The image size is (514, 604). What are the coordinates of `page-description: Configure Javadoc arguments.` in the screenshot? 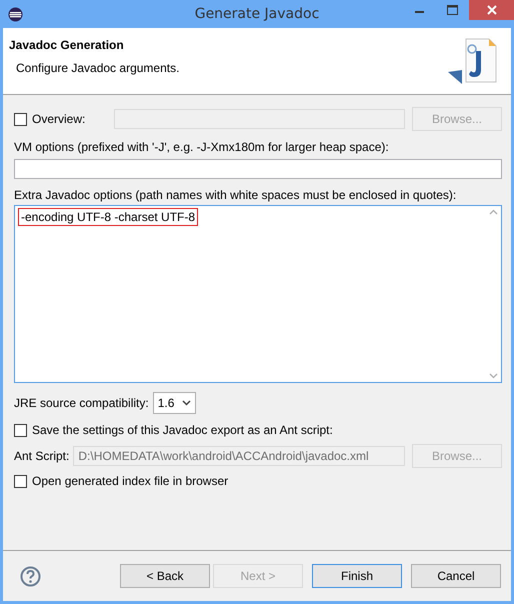 It's located at (97, 68).